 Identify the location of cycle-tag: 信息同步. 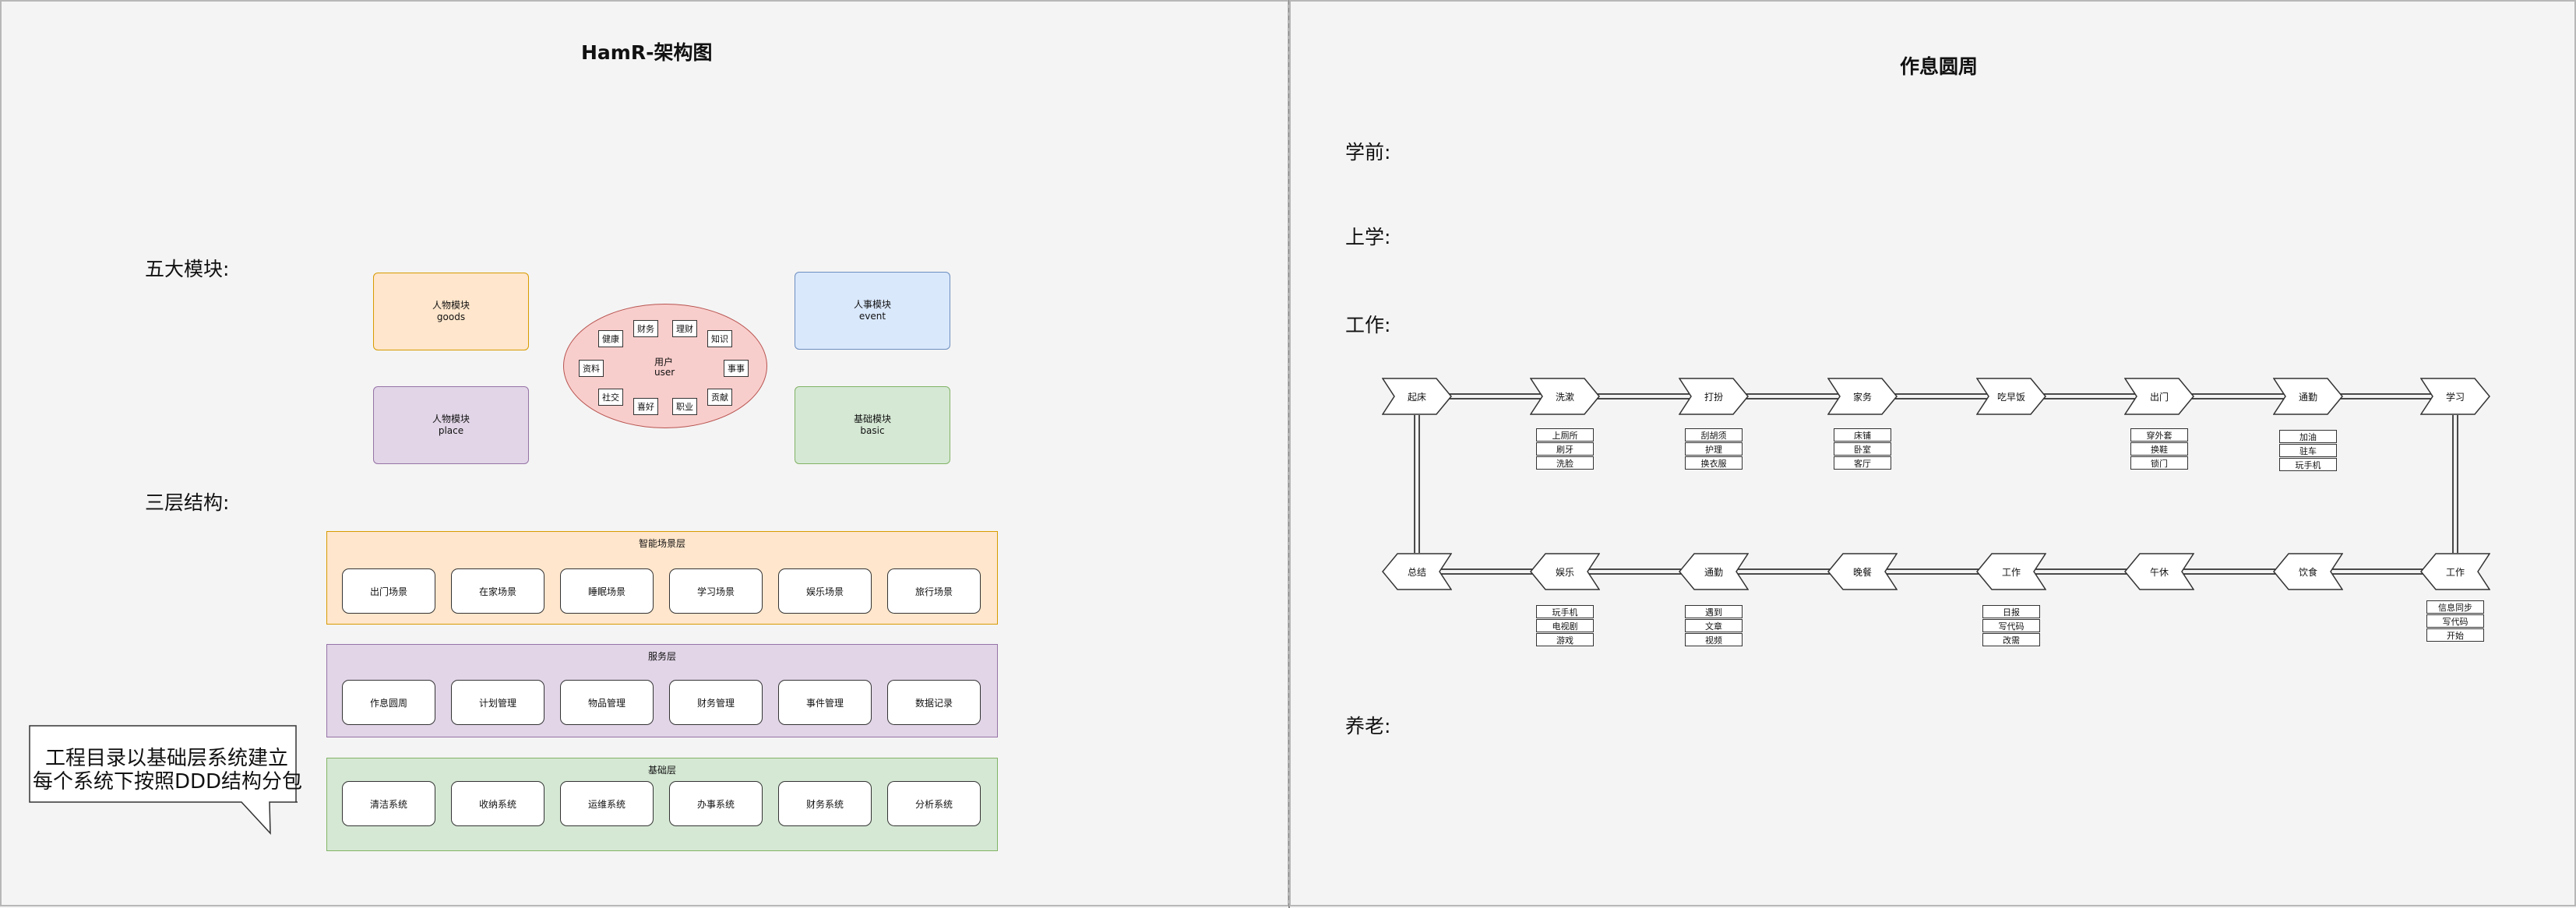
(2455, 607).